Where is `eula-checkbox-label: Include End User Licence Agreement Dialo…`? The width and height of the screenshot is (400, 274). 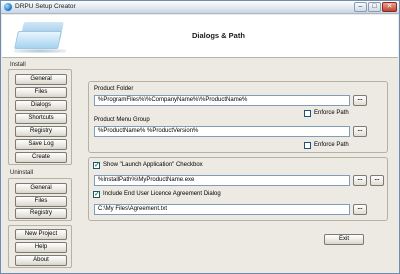 eula-checkbox-label: Include End User Licence Agreement Dialo… is located at coordinates (162, 194).